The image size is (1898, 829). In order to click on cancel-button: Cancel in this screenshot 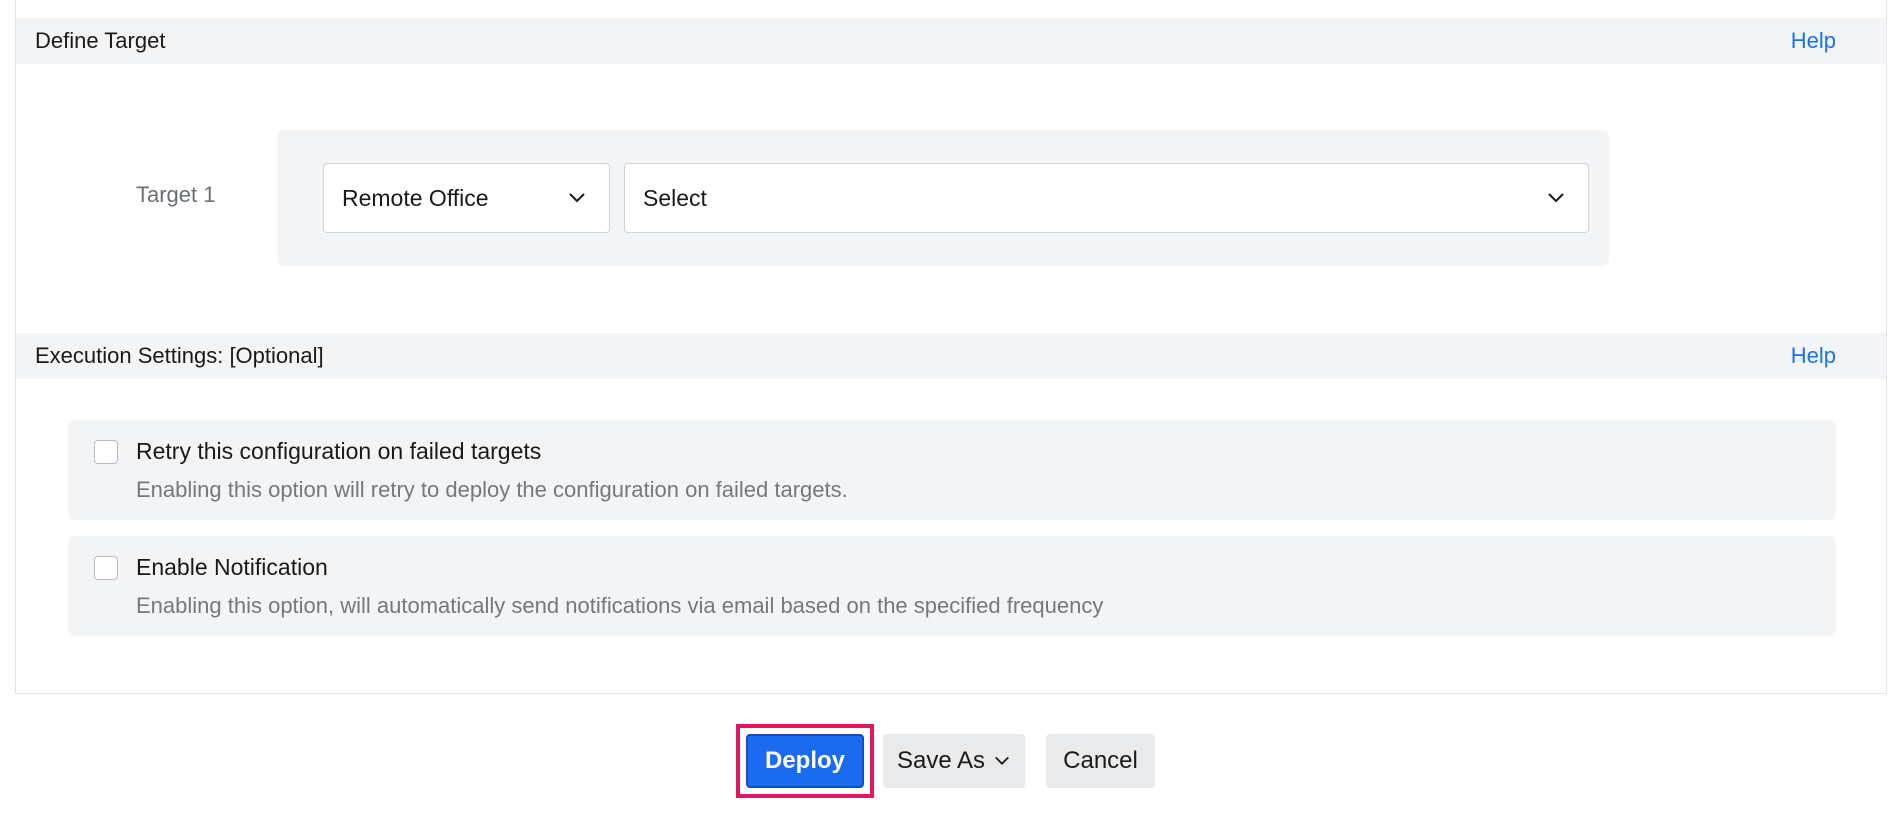, I will do `click(1100, 761)`.